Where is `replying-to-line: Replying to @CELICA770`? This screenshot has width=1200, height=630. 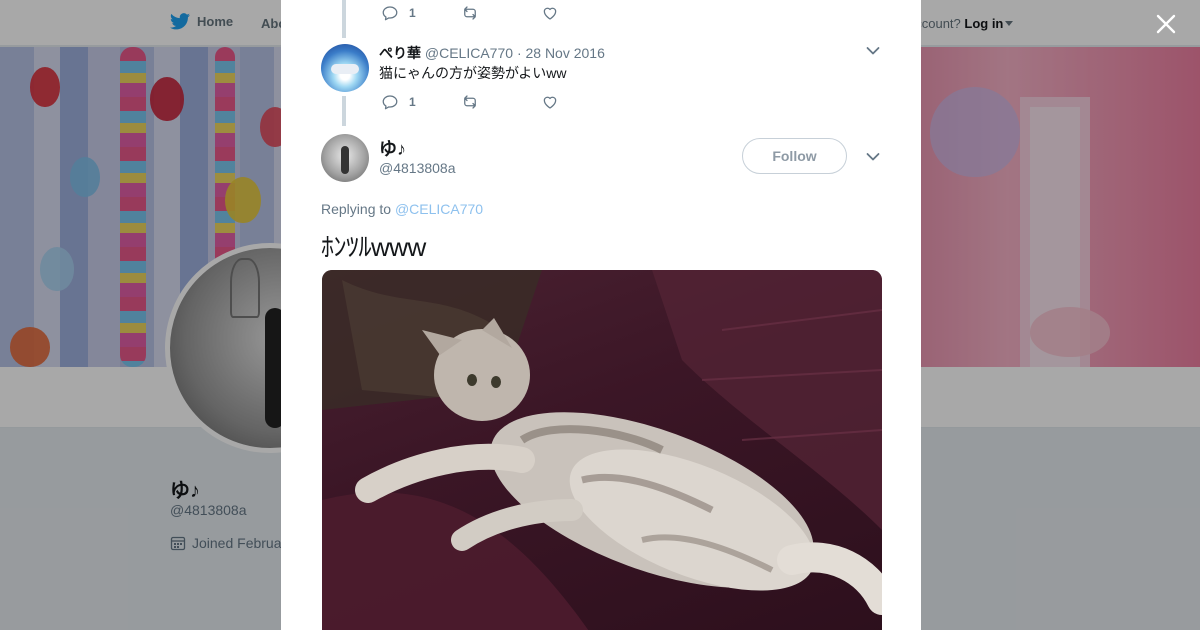
replying-to-line: Replying to @CELICA770 is located at coordinates (402, 209).